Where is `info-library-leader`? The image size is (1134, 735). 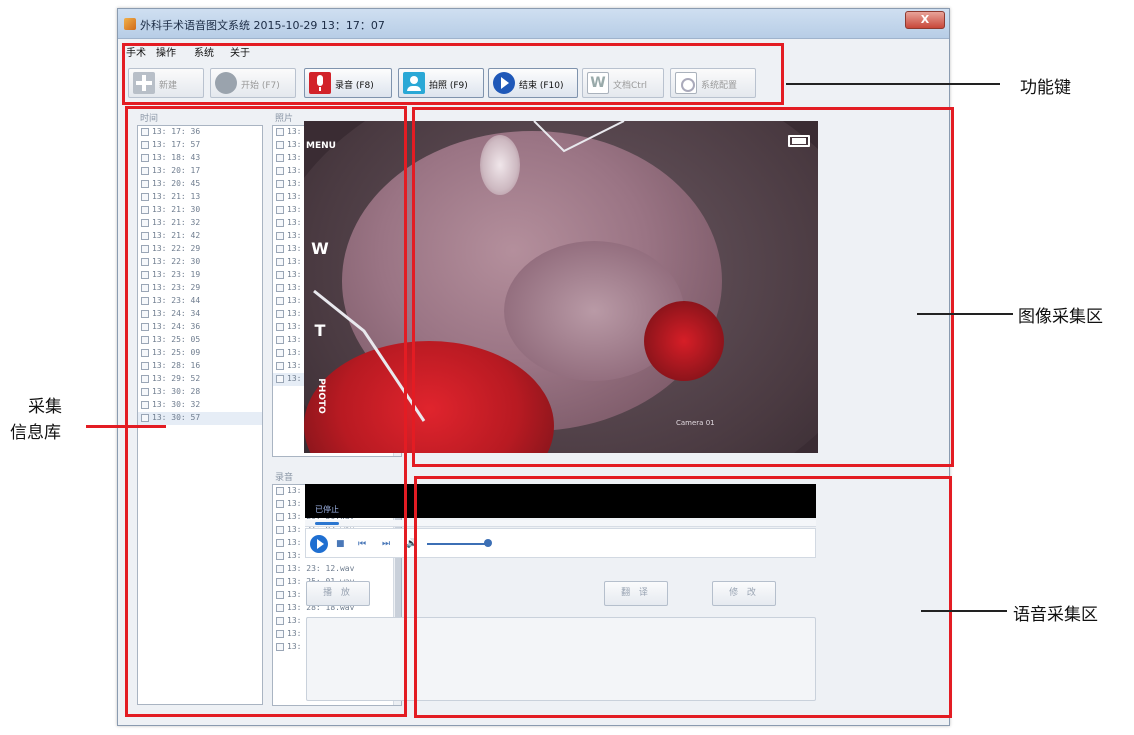
info-library-leader is located at coordinates (126, 426).